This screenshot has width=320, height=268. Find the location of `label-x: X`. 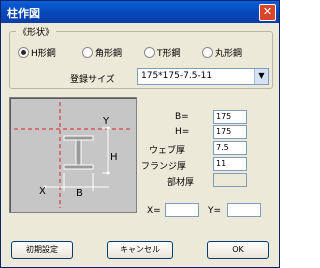

label-x: X is located at coordinates (42, 191).